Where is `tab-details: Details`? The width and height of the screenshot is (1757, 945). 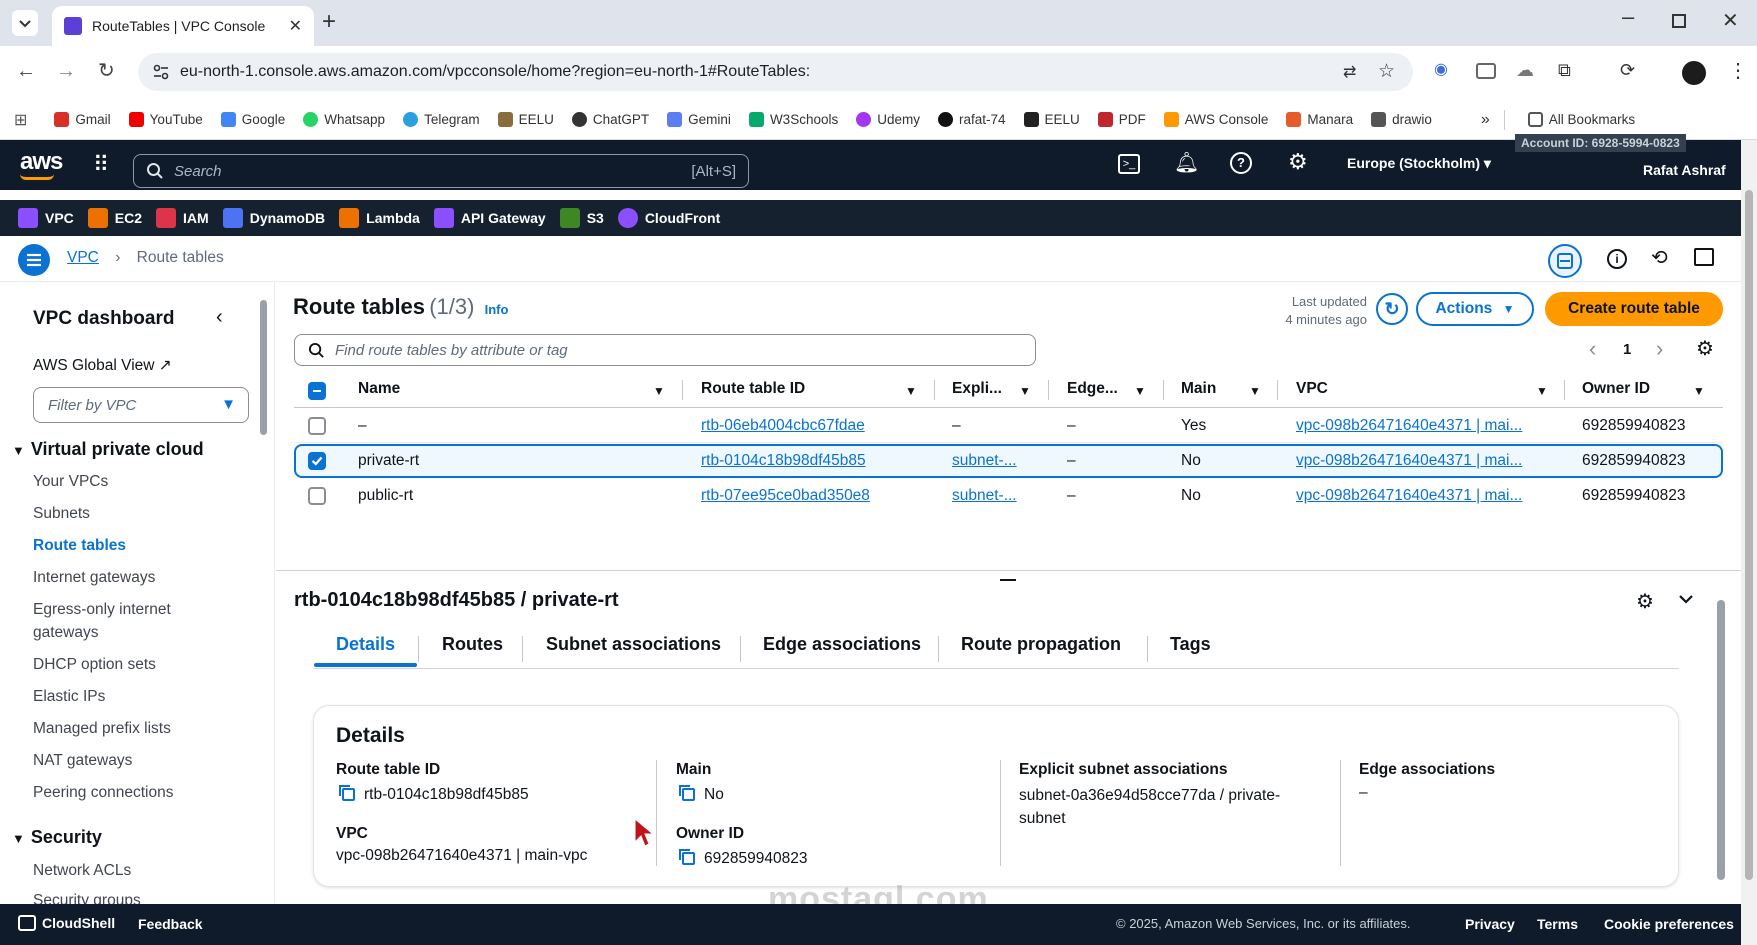 tab-details: Details is located at coordinates (365, 644).